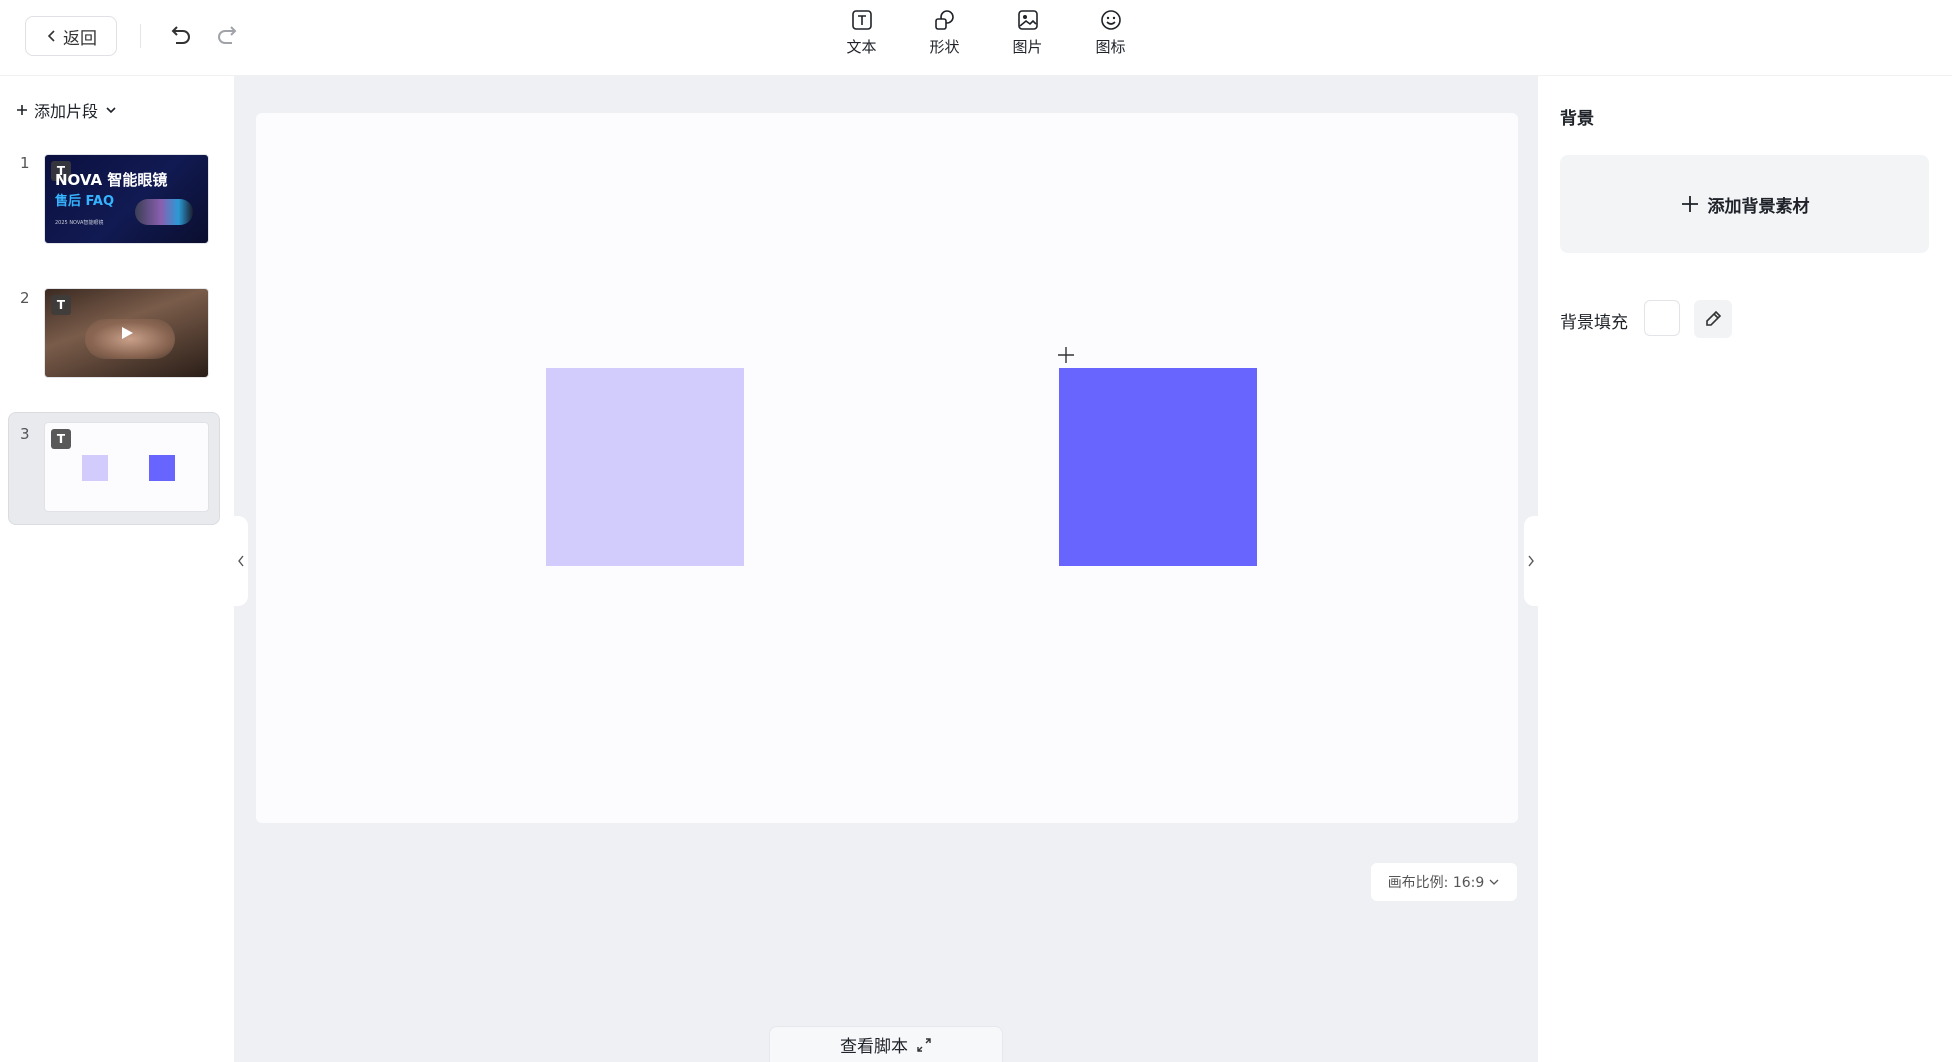  I want to click on redo-icon, so click(228, 36).